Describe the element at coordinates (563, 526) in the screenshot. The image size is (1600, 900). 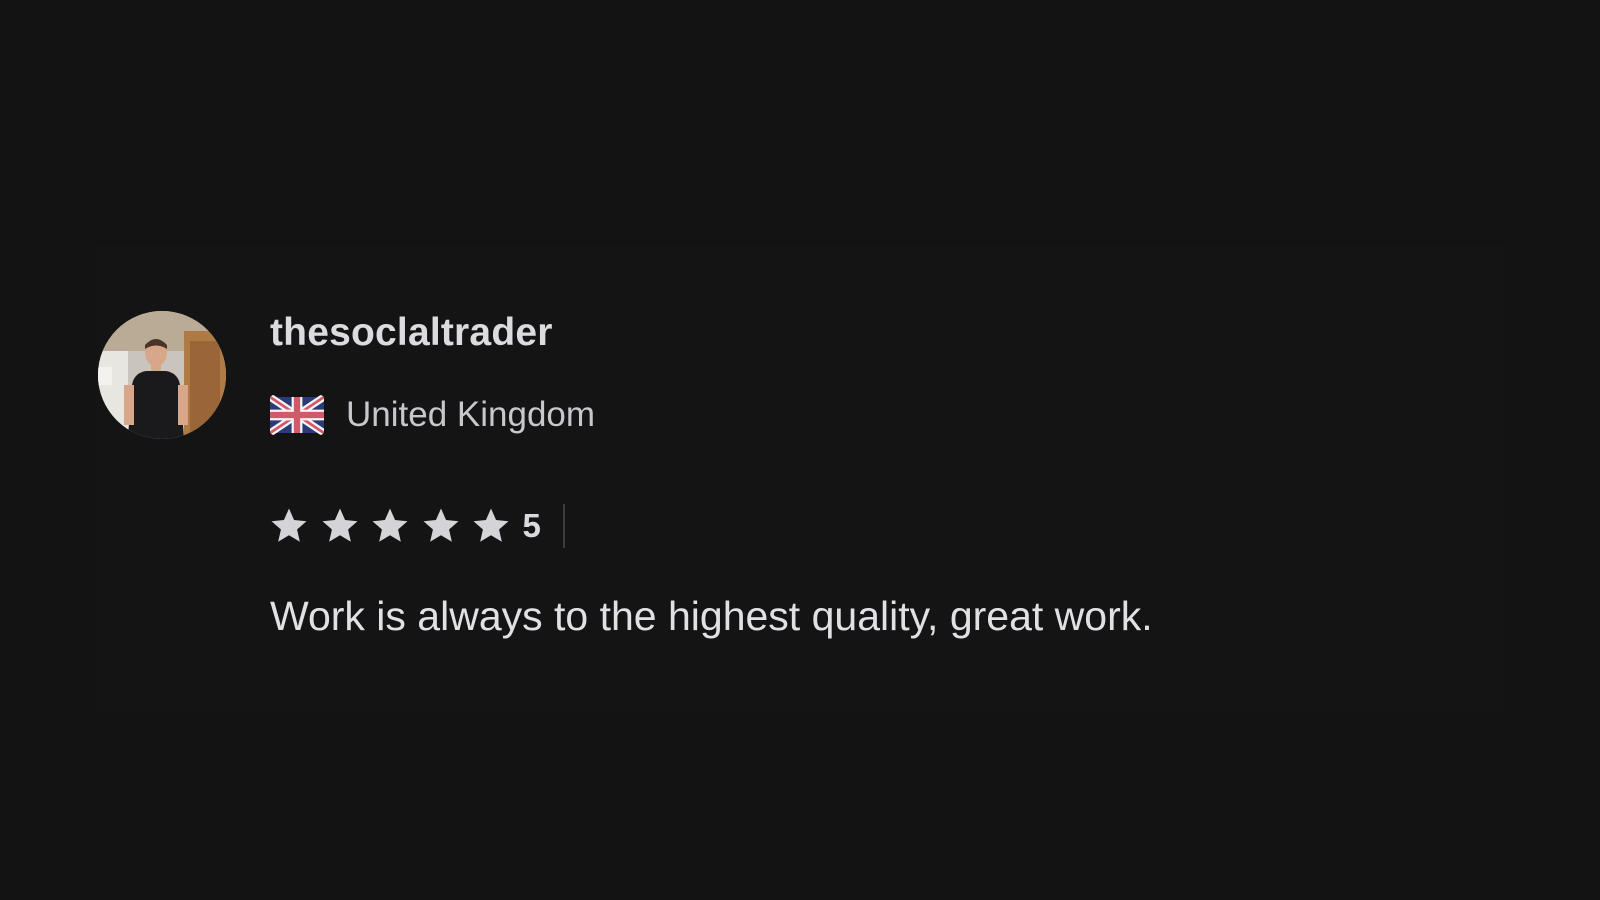
I see `divider` at that location.